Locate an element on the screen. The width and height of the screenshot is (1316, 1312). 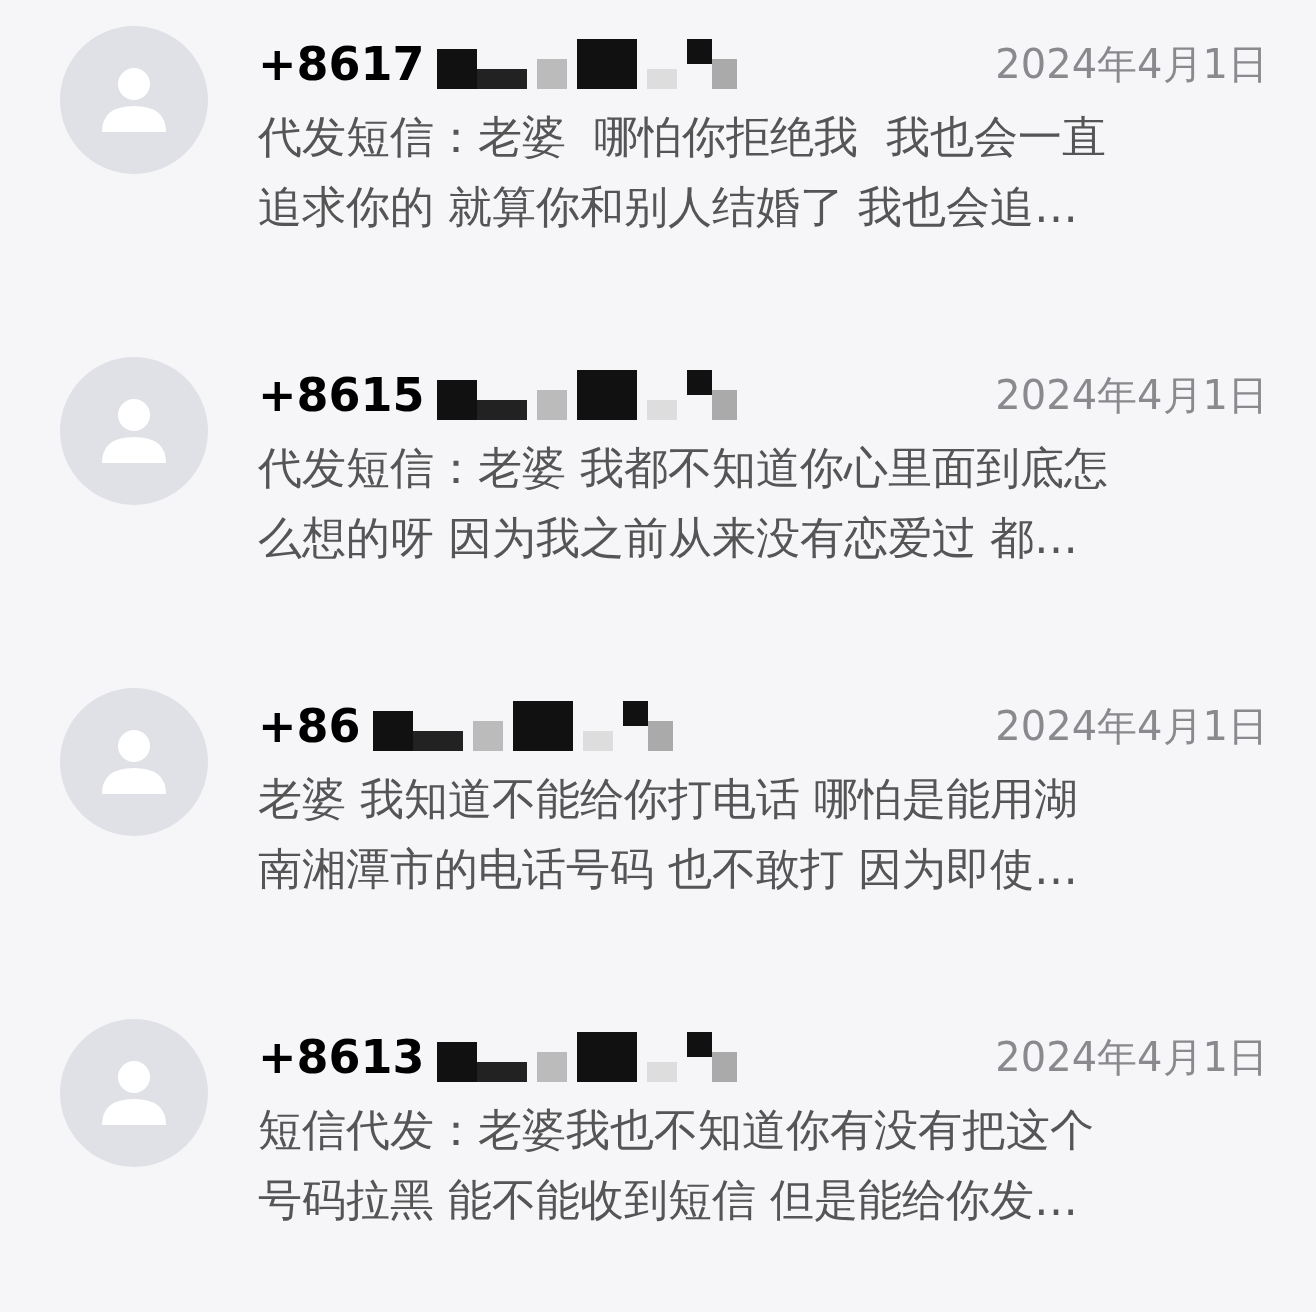
sender-number: +8615 is located at coordinates (341, 395).